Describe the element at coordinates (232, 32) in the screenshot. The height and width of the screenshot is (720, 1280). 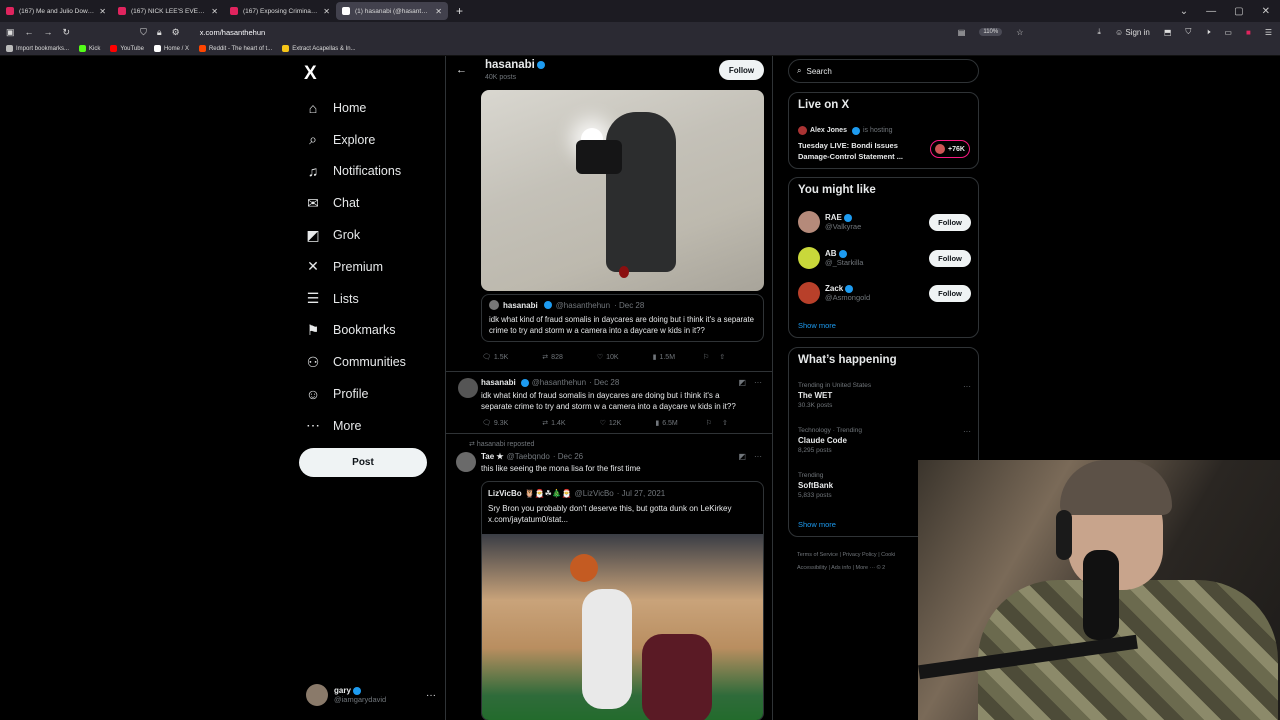
I see `url-bar: x.com/hasanthehun` at that location.